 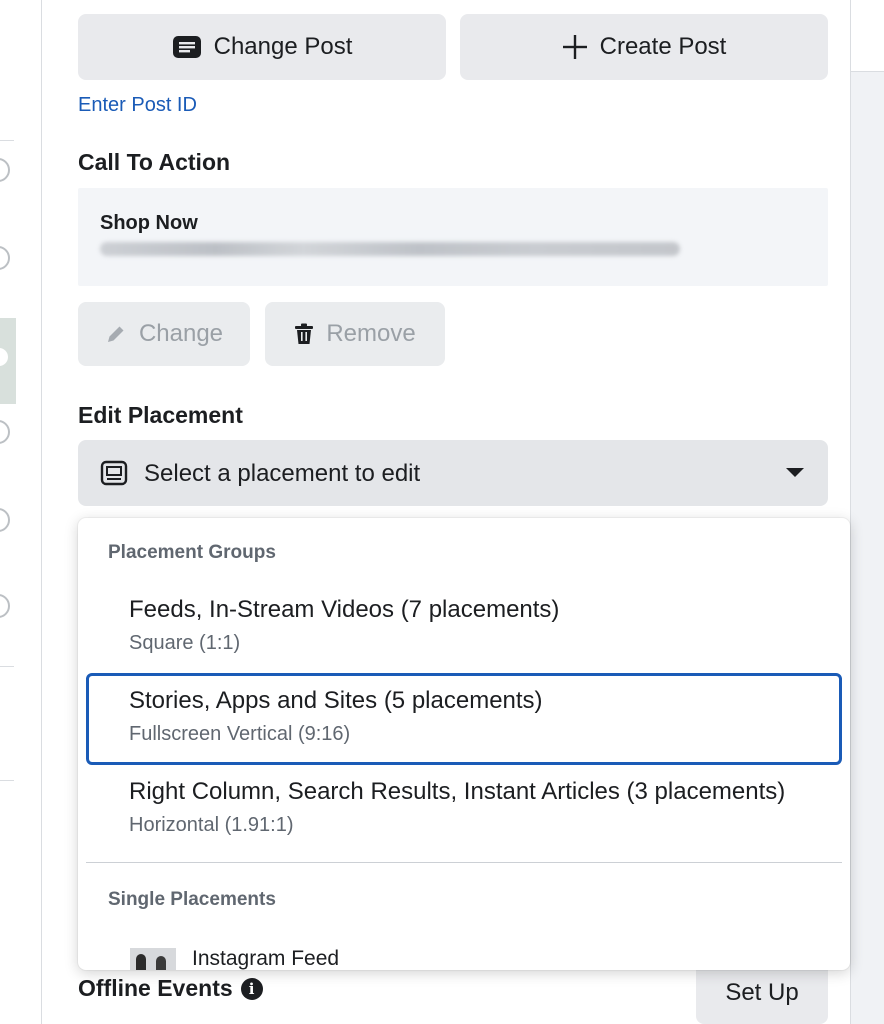 What do you see at coordinates (282, 473) in the screenshot?
I see `placement-select-value: Select a placement to edit` at bounding box center [282, 473].